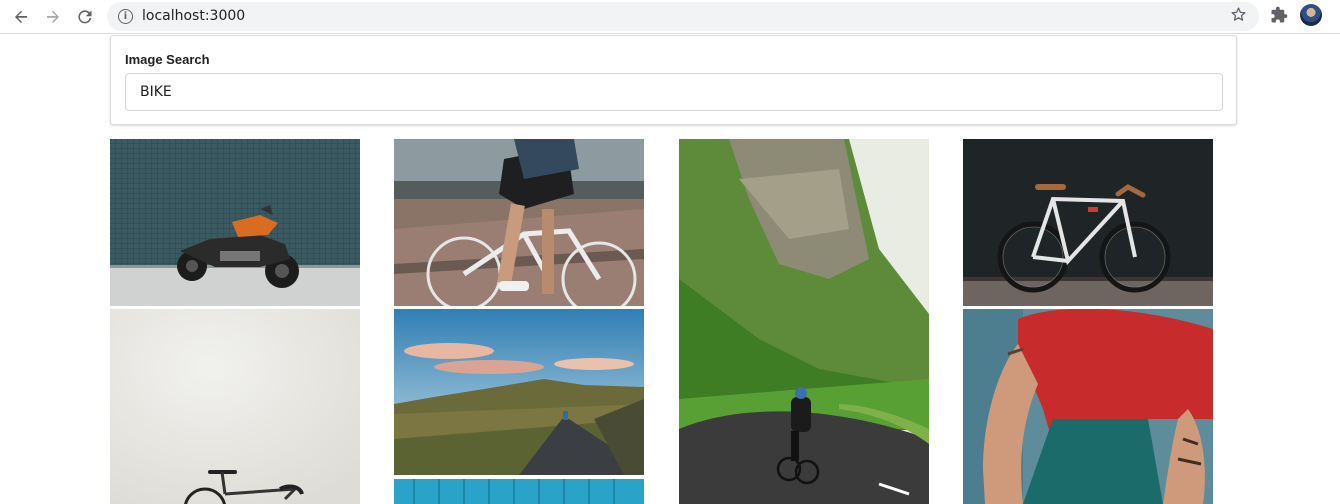  Describe the element at coordinates (235, 406) in the screenshot. I see `image-result-white-wall-bike` at that location.